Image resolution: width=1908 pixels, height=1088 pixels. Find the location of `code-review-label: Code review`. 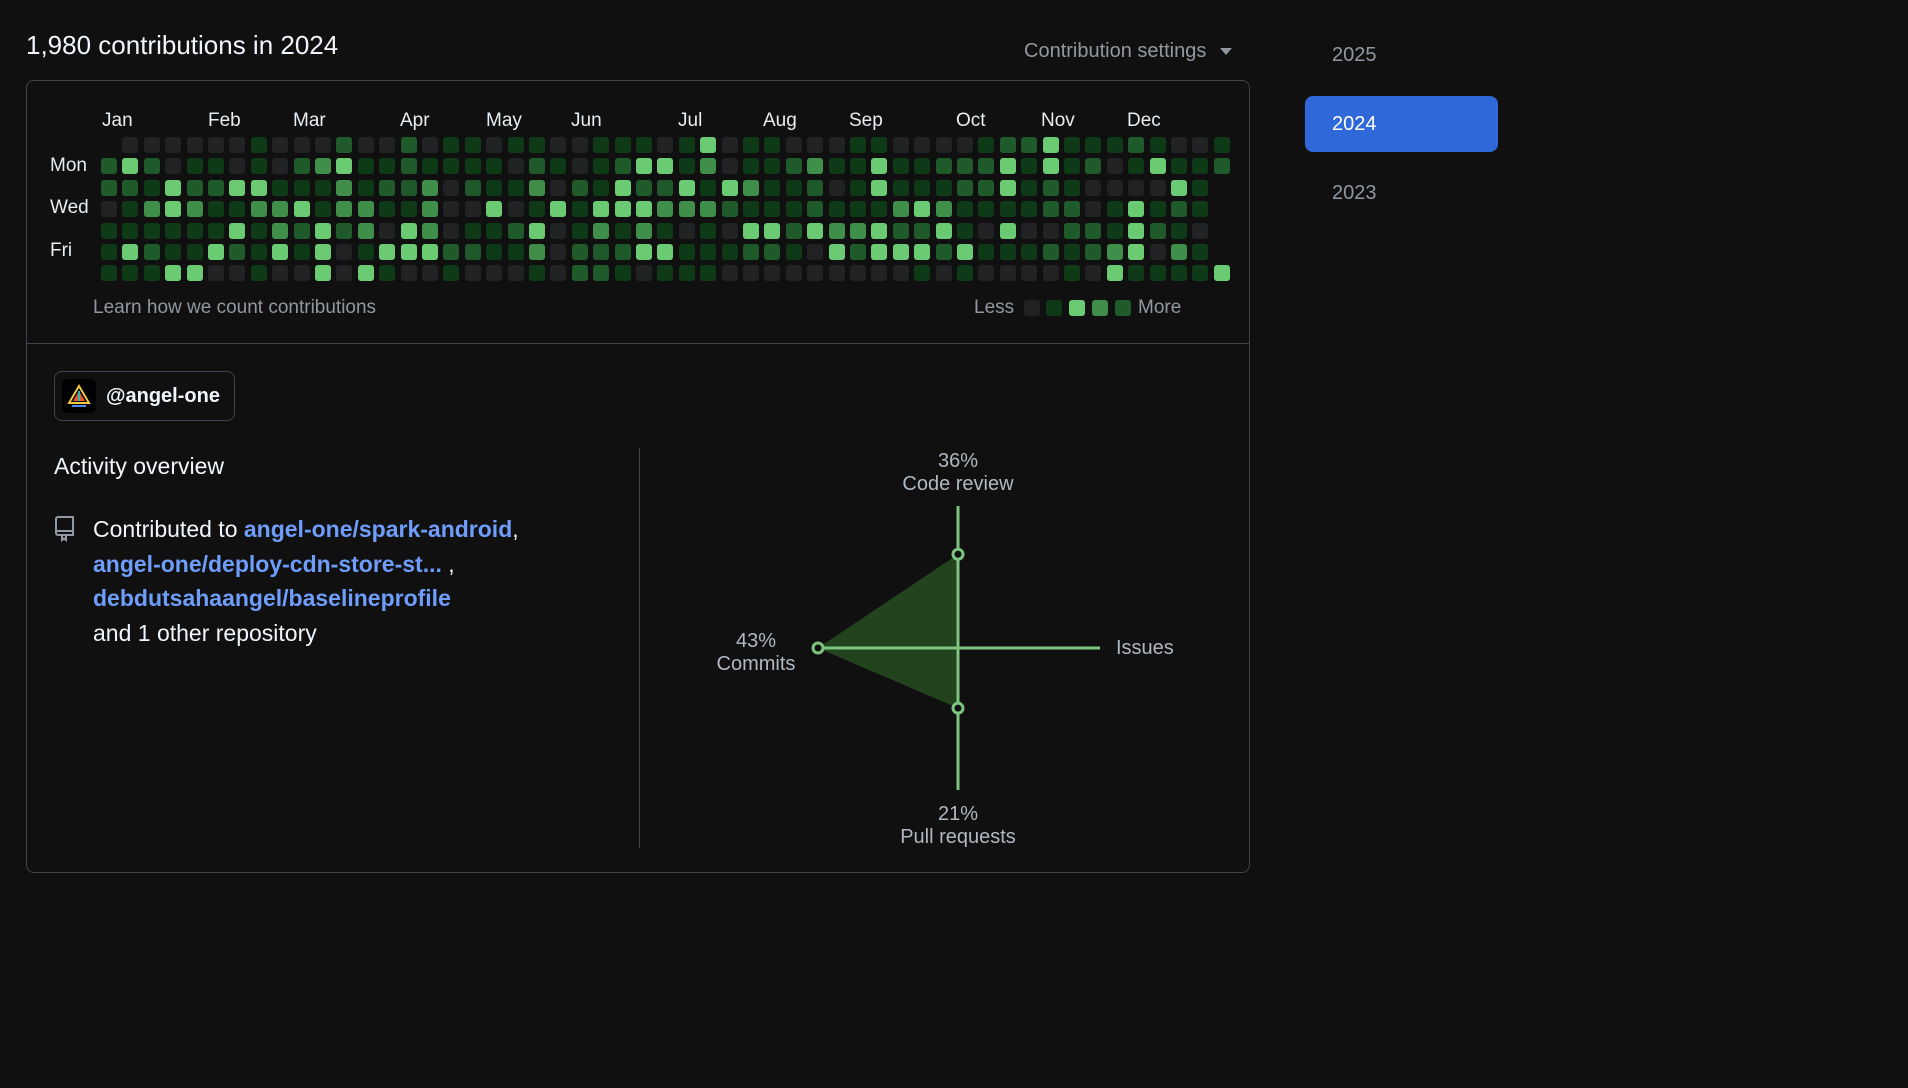

code-review-label: Code review is located at coordinates (958, 484).